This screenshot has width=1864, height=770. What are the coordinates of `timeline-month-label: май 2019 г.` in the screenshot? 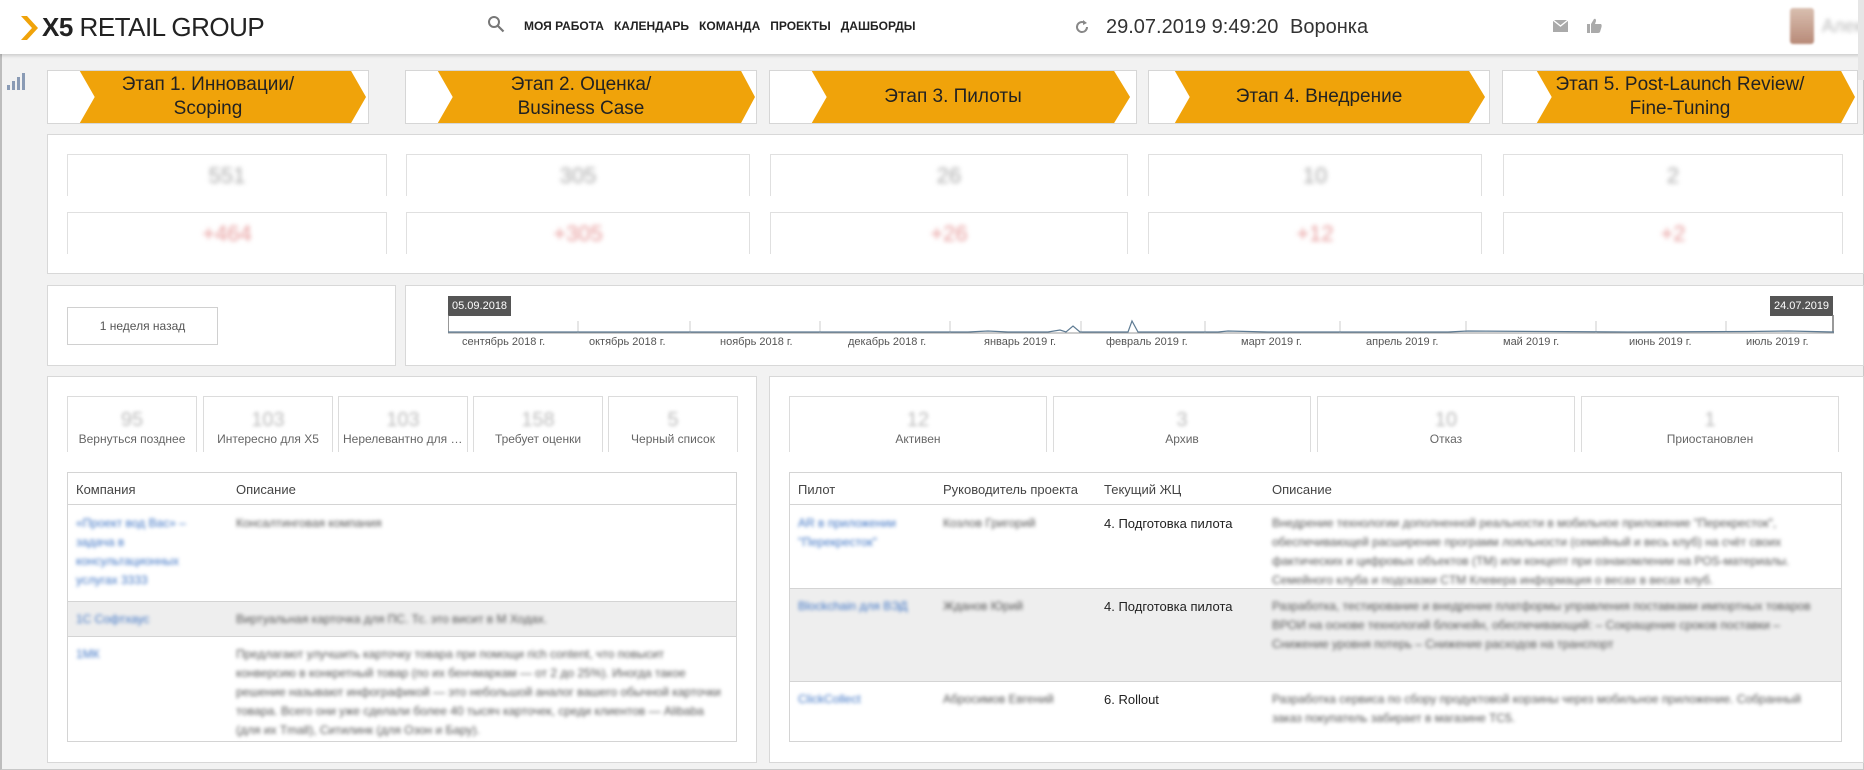 It's located at (1531, 342).